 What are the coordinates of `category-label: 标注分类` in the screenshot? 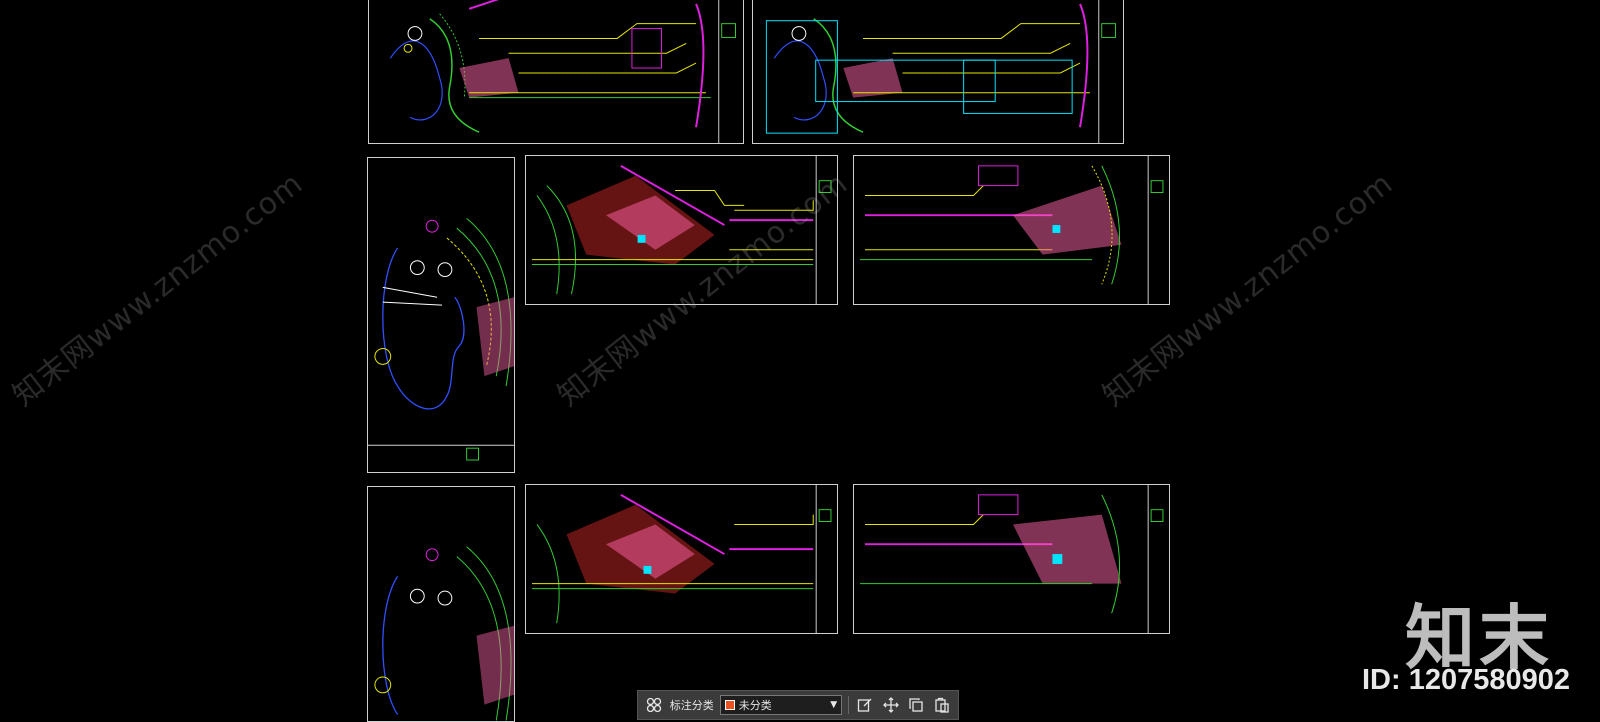 It's located at (691, 705).